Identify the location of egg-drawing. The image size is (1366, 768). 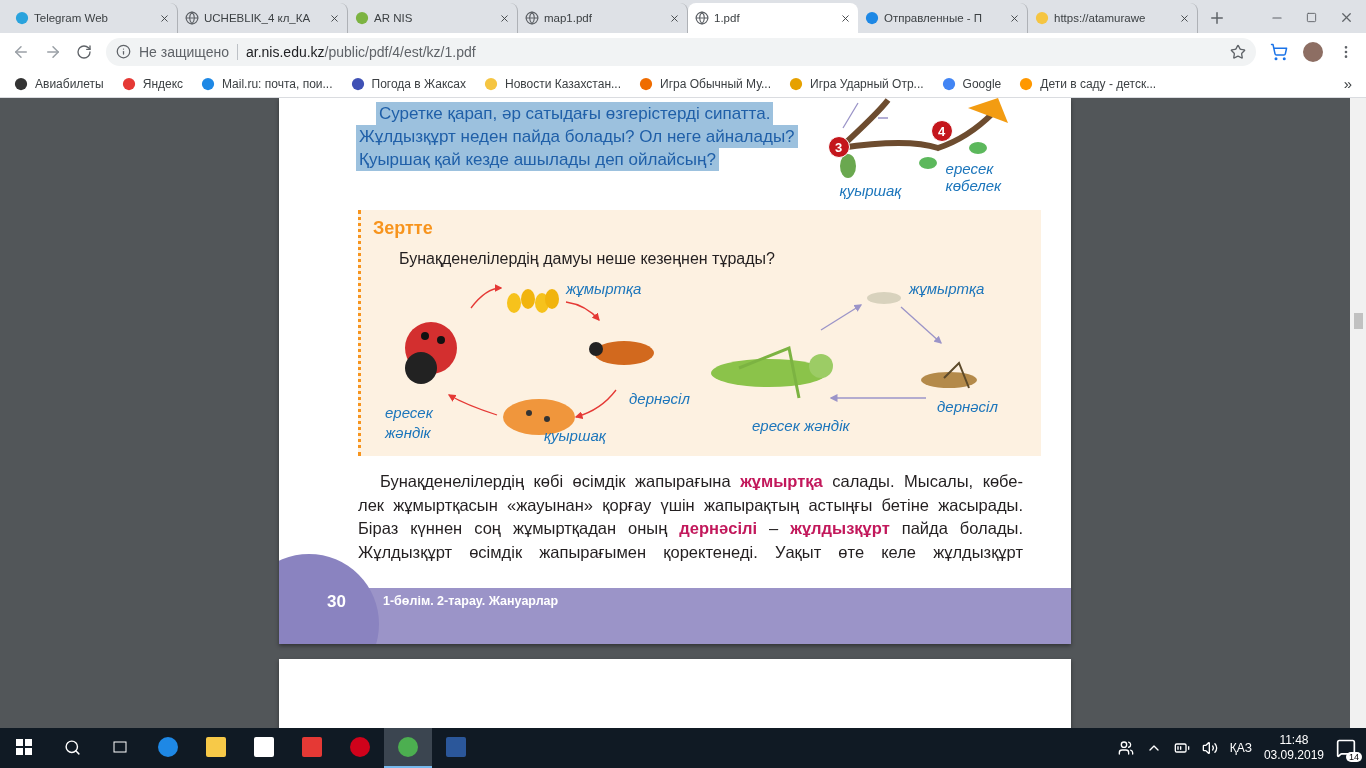
(884, 298).